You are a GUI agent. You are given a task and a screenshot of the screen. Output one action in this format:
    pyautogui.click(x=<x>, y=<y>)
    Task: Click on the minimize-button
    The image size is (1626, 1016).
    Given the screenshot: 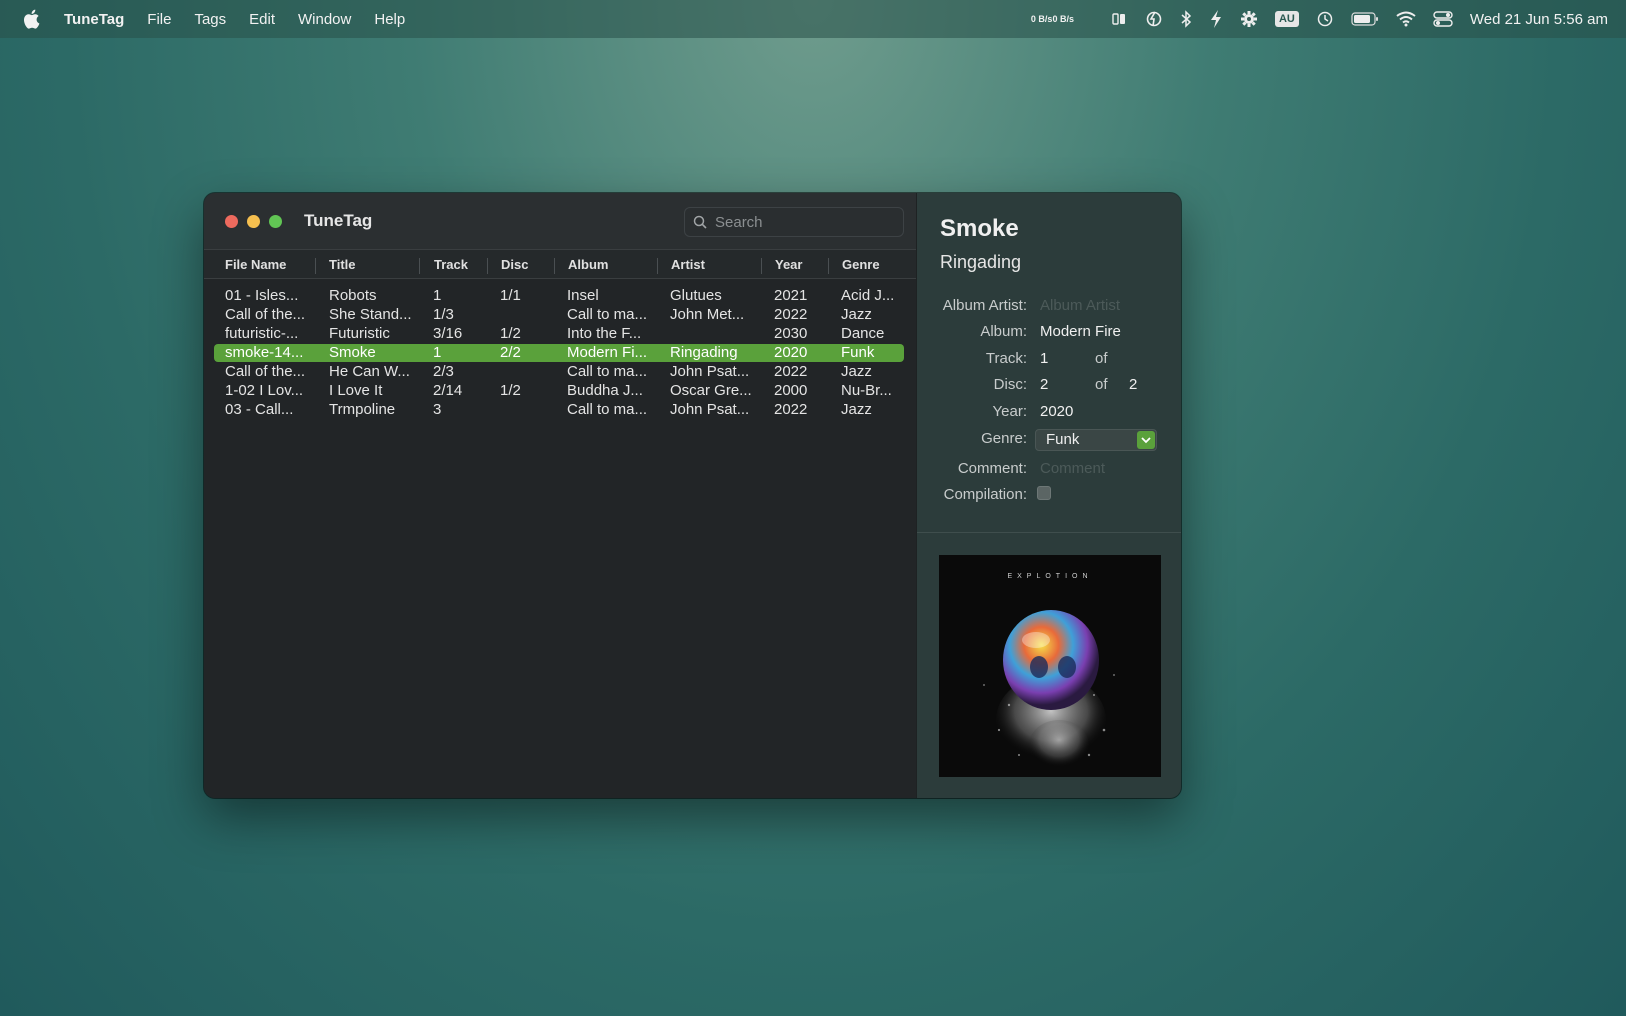 What is the action you would take?
    pyautogui.click(x=253, y=221)
    